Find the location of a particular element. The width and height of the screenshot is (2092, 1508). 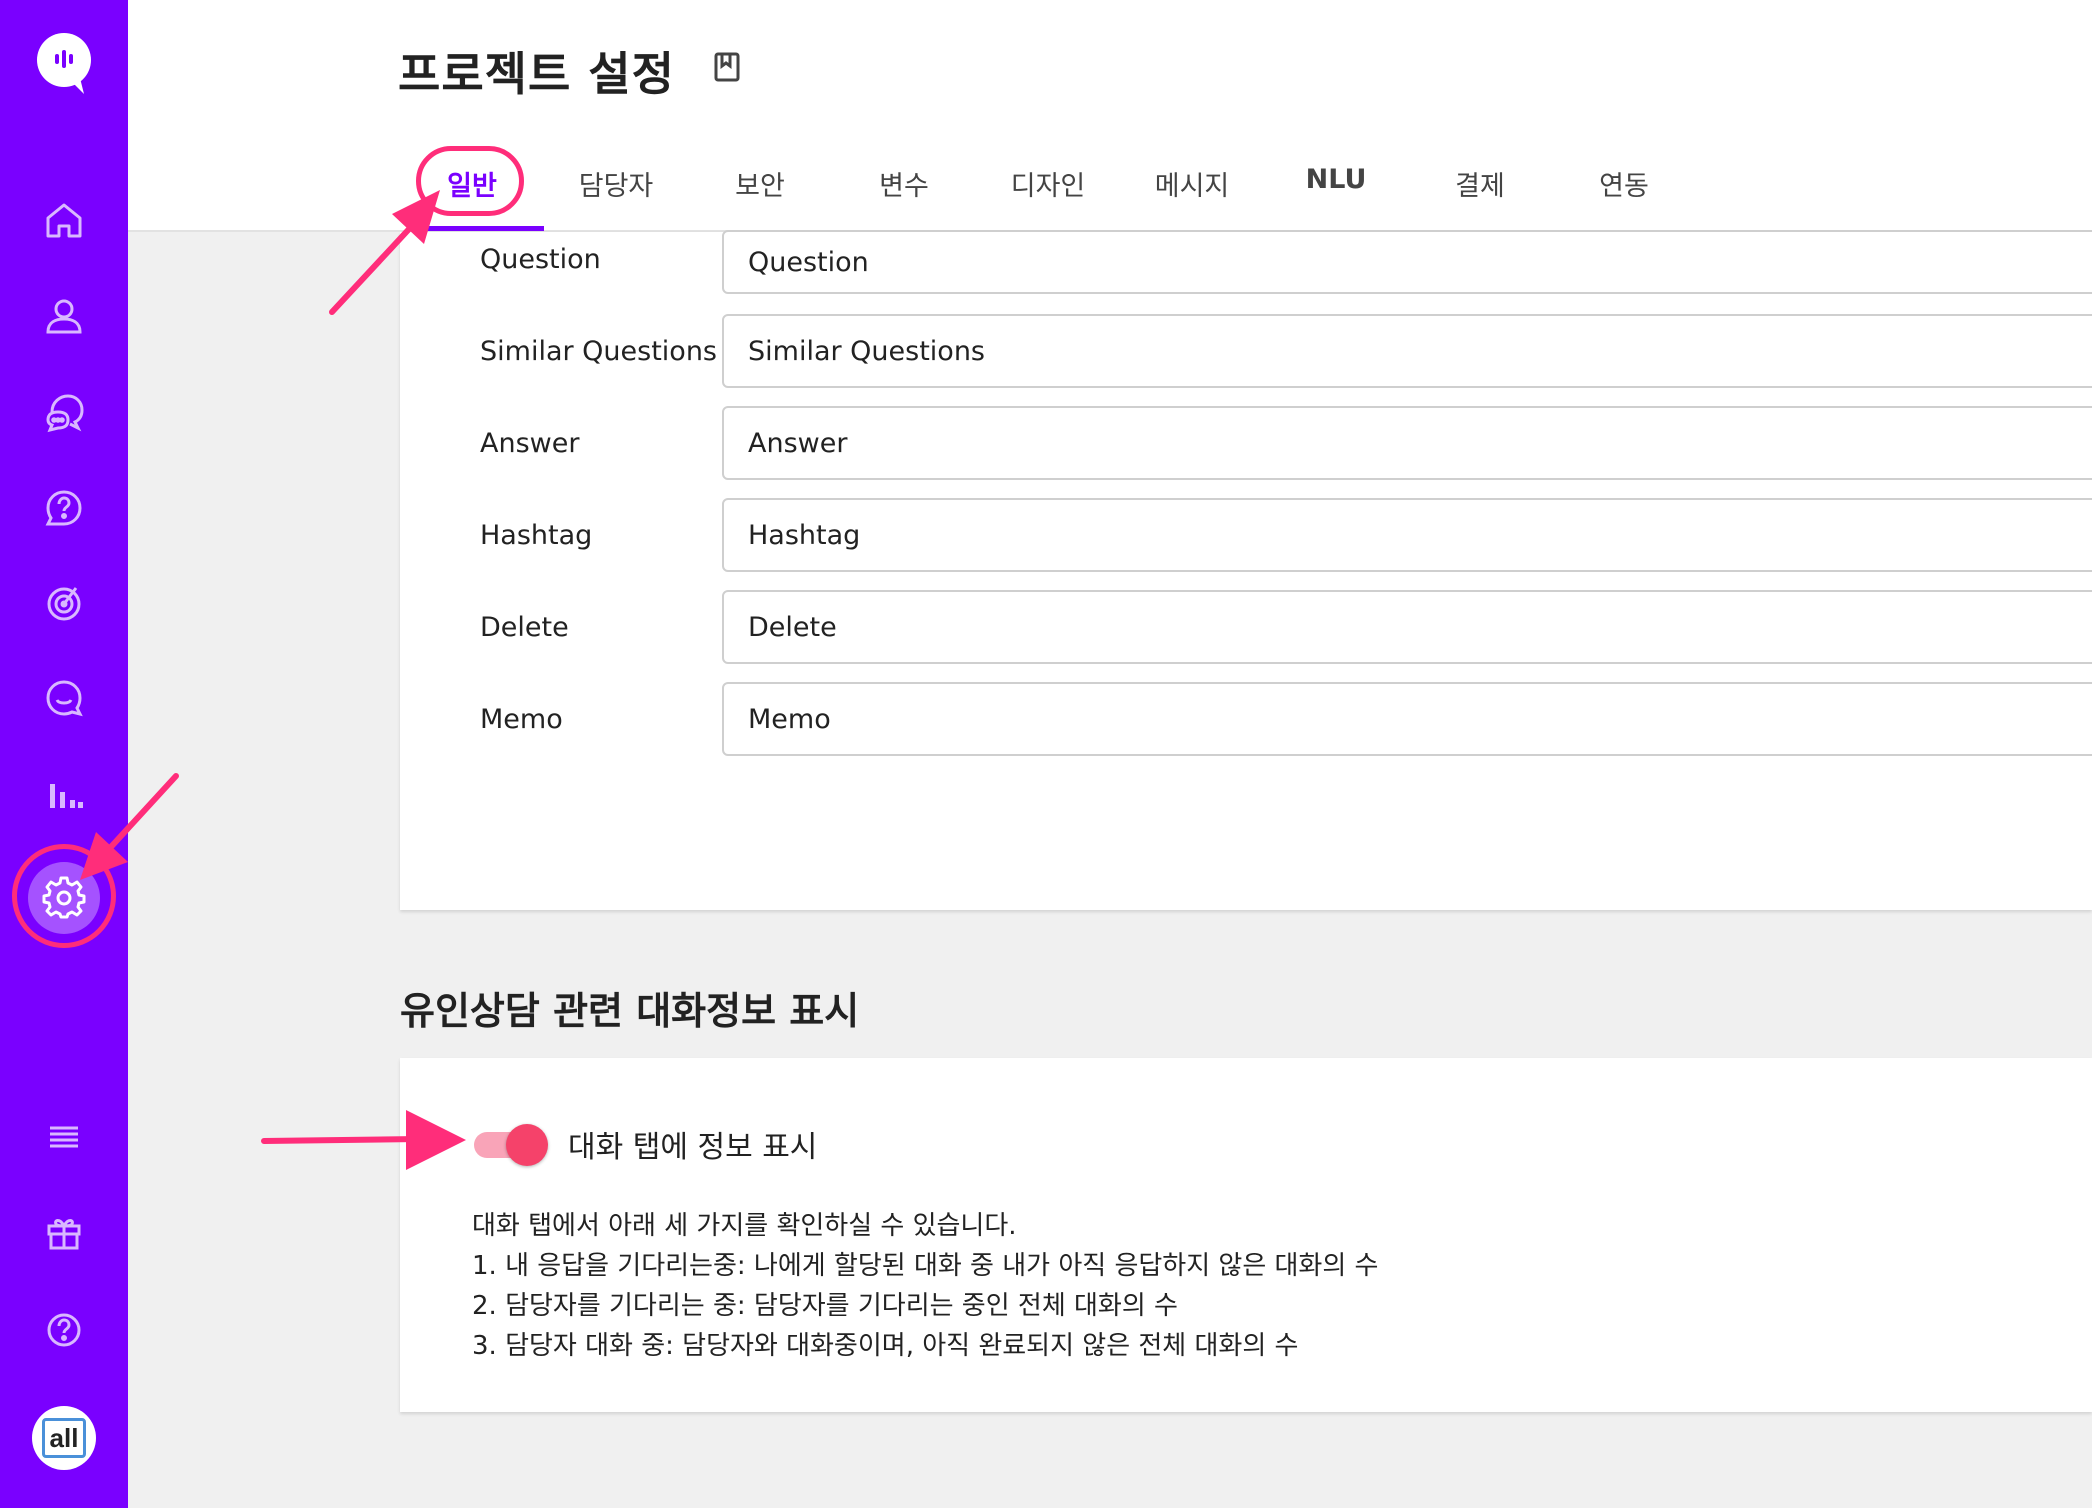

field-row-similar-questions: Similar Questions is located at coordinates (1246, 351).